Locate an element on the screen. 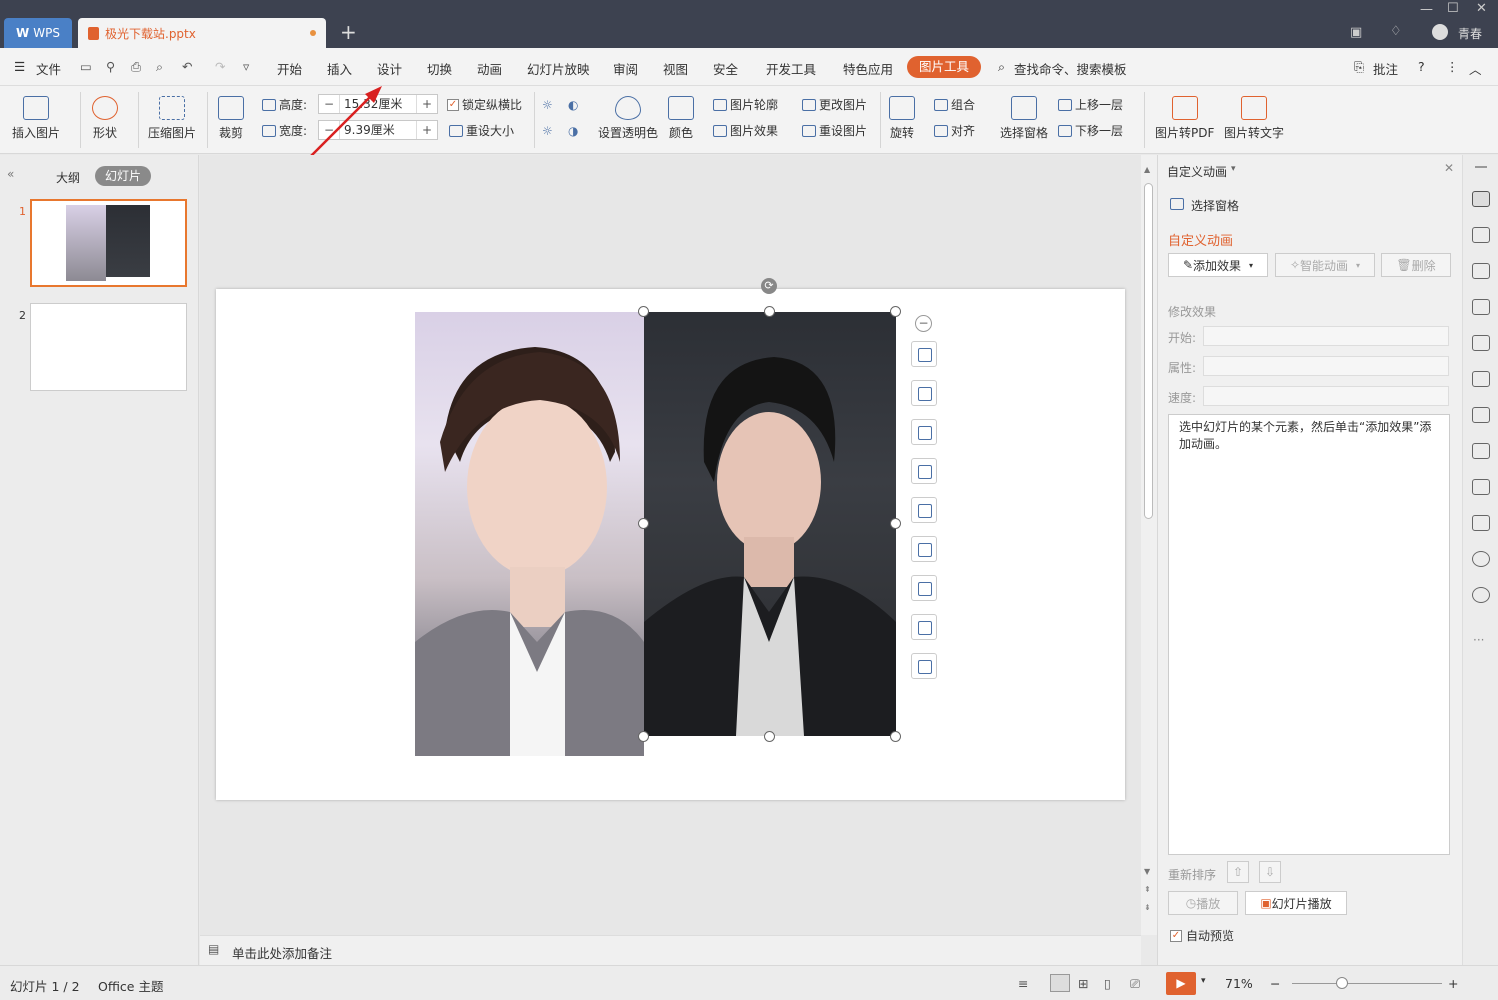 Image resolution: width=1498 pixels, height=1000 pixels. audio-icon is located at coordinates (1481, 487).